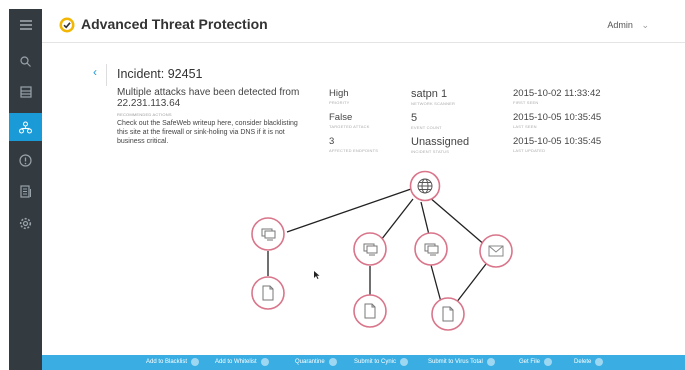 The width and height of the screenshot is (685, 370). I want to click on delete-icon, so click(599, 362).